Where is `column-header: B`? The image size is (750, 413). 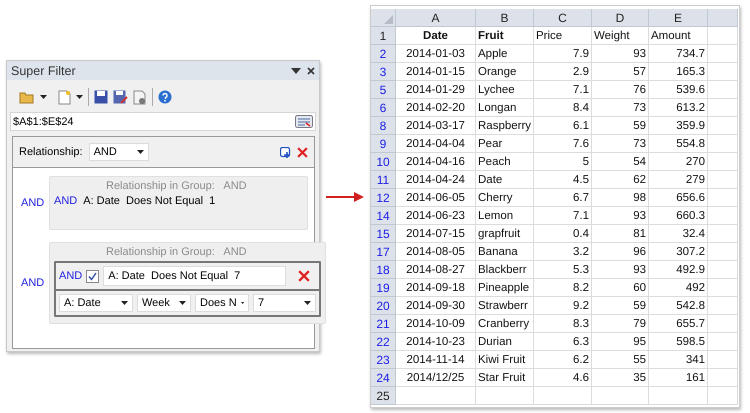
column-header: B is located at coordinates (505, 18).